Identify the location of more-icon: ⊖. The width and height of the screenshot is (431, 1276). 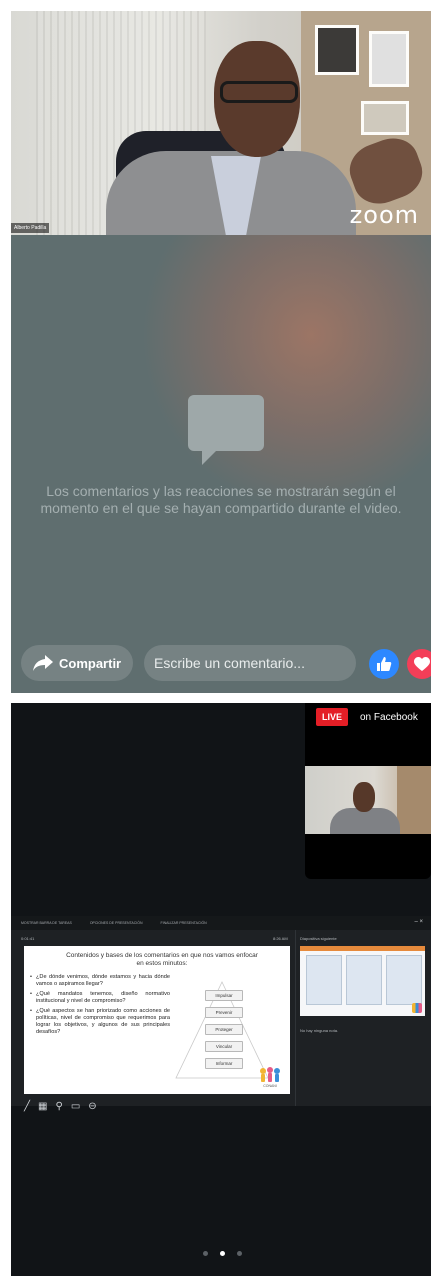
(92, 1107).